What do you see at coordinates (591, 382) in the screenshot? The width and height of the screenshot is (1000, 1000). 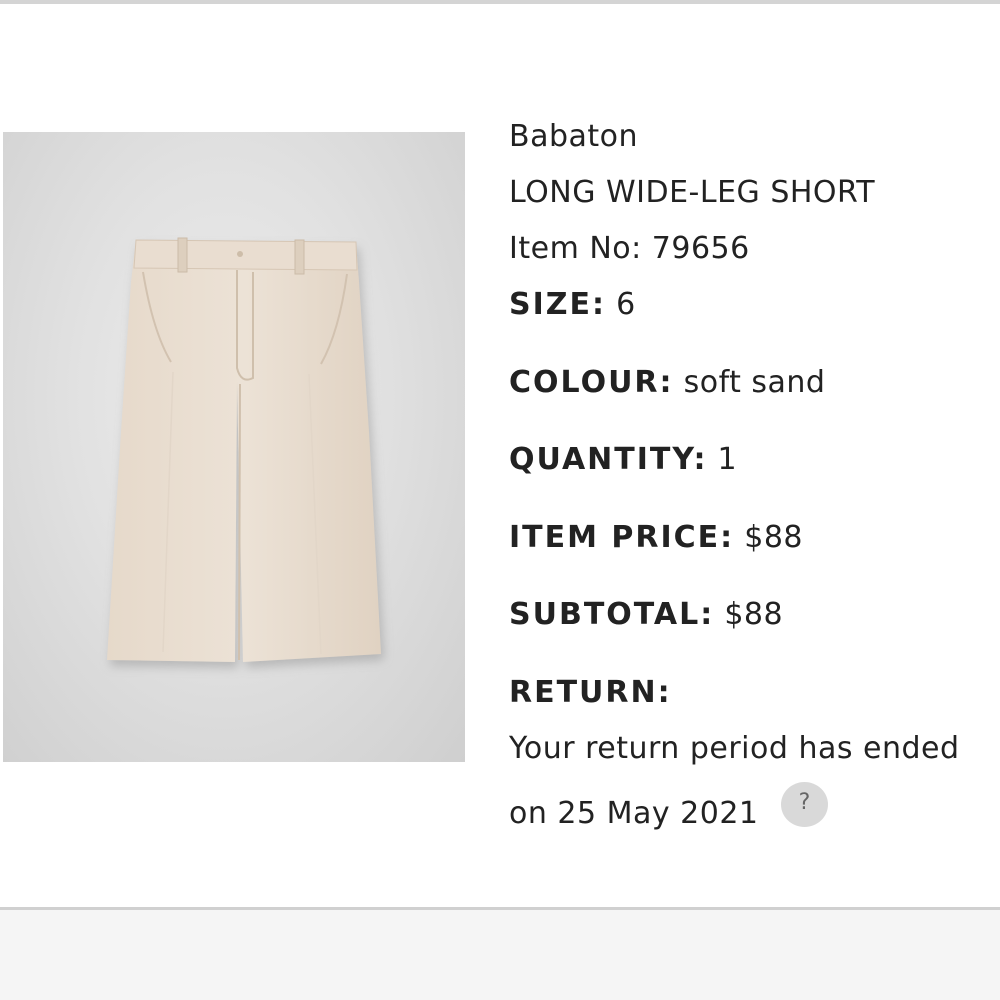 I see `colour-label: COLOUR:` at bounding box center [591, 382].